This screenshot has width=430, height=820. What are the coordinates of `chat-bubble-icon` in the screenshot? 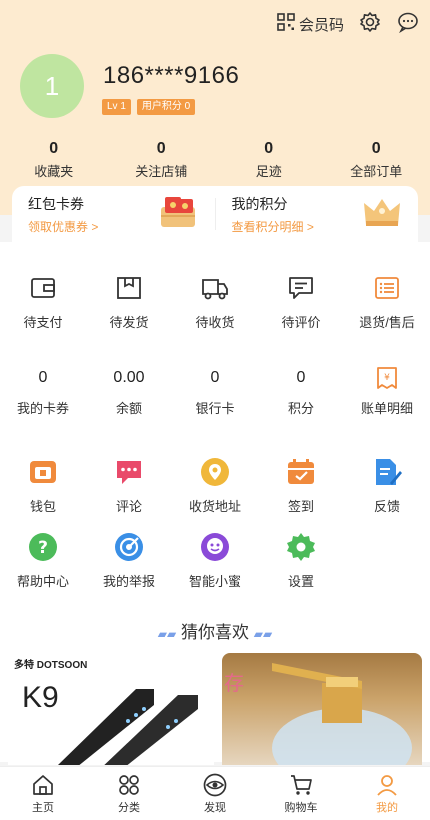 It's located at (408, 24).